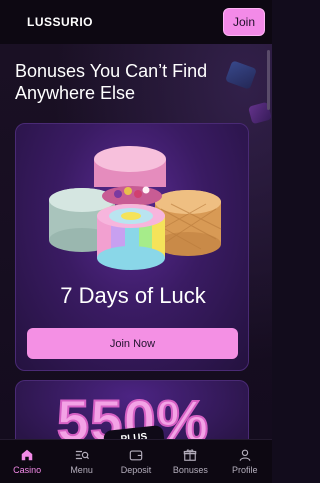  Describe the element at coordinates (136, 470) in the screenshot. I see `nav-label: Deposit` at that location.